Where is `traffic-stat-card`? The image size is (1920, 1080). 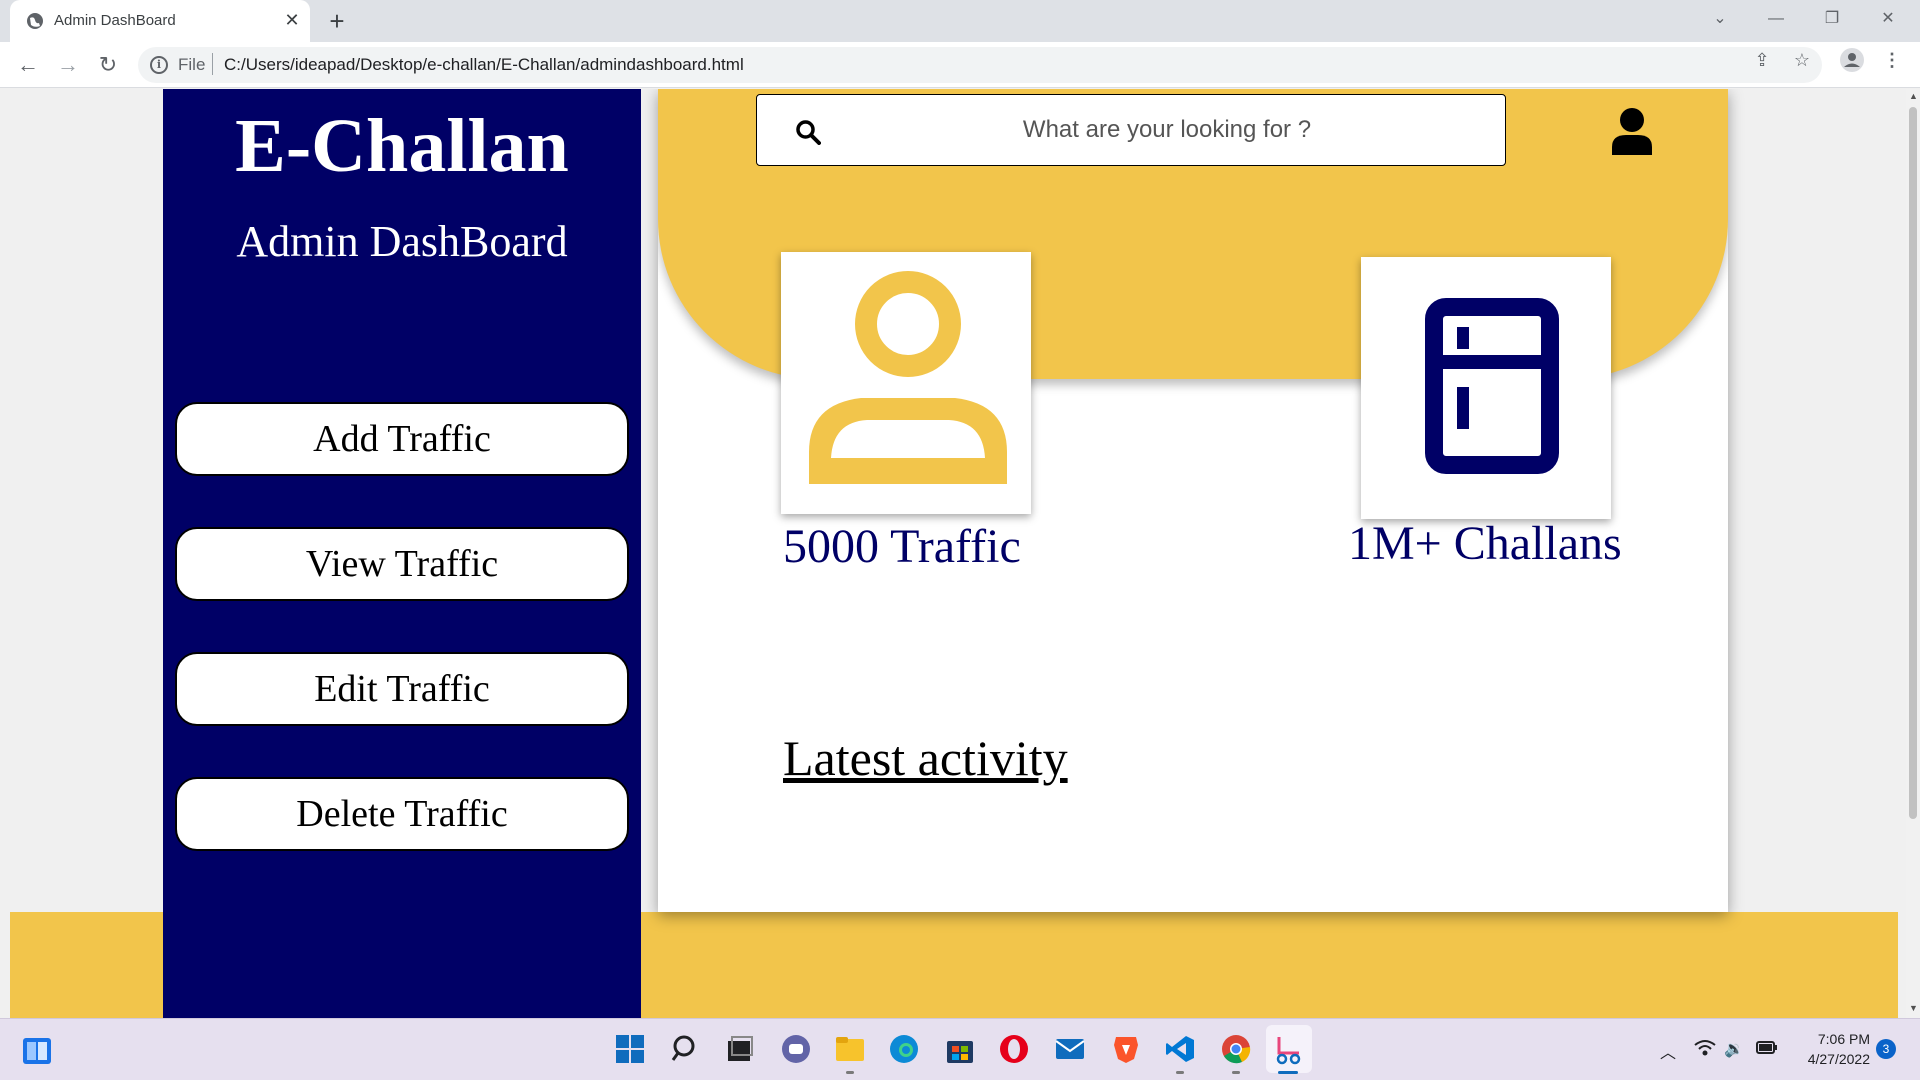
traffic-stat-card is located at coordinates (906, 383).